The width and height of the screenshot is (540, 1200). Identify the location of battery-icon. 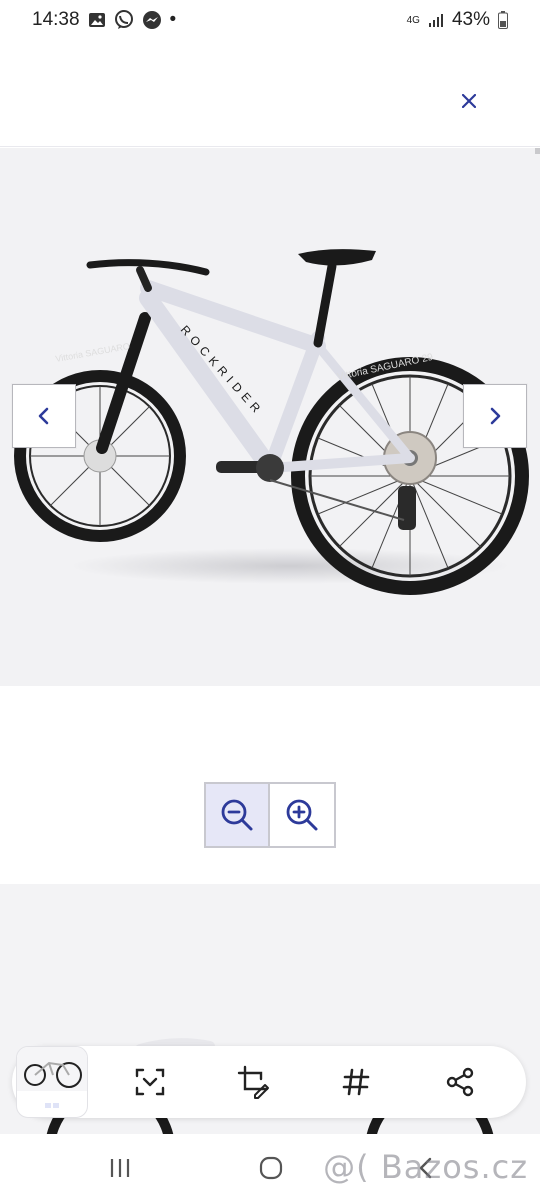
(503, 20).